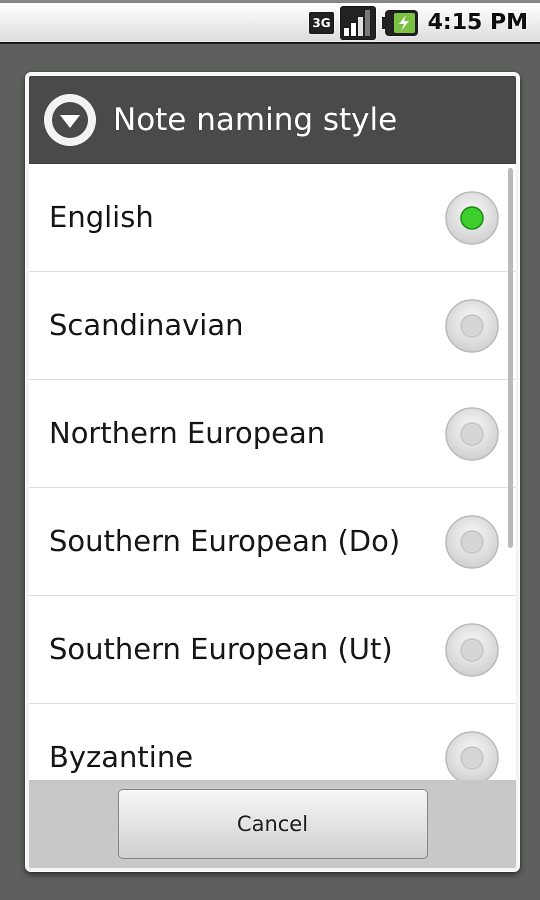 This screenshot has width=540, height=900. What do you see at coordinates (273, 824) in the screenshot?
I see `cancel-button: Cancel` at bounding box center [273, 824].